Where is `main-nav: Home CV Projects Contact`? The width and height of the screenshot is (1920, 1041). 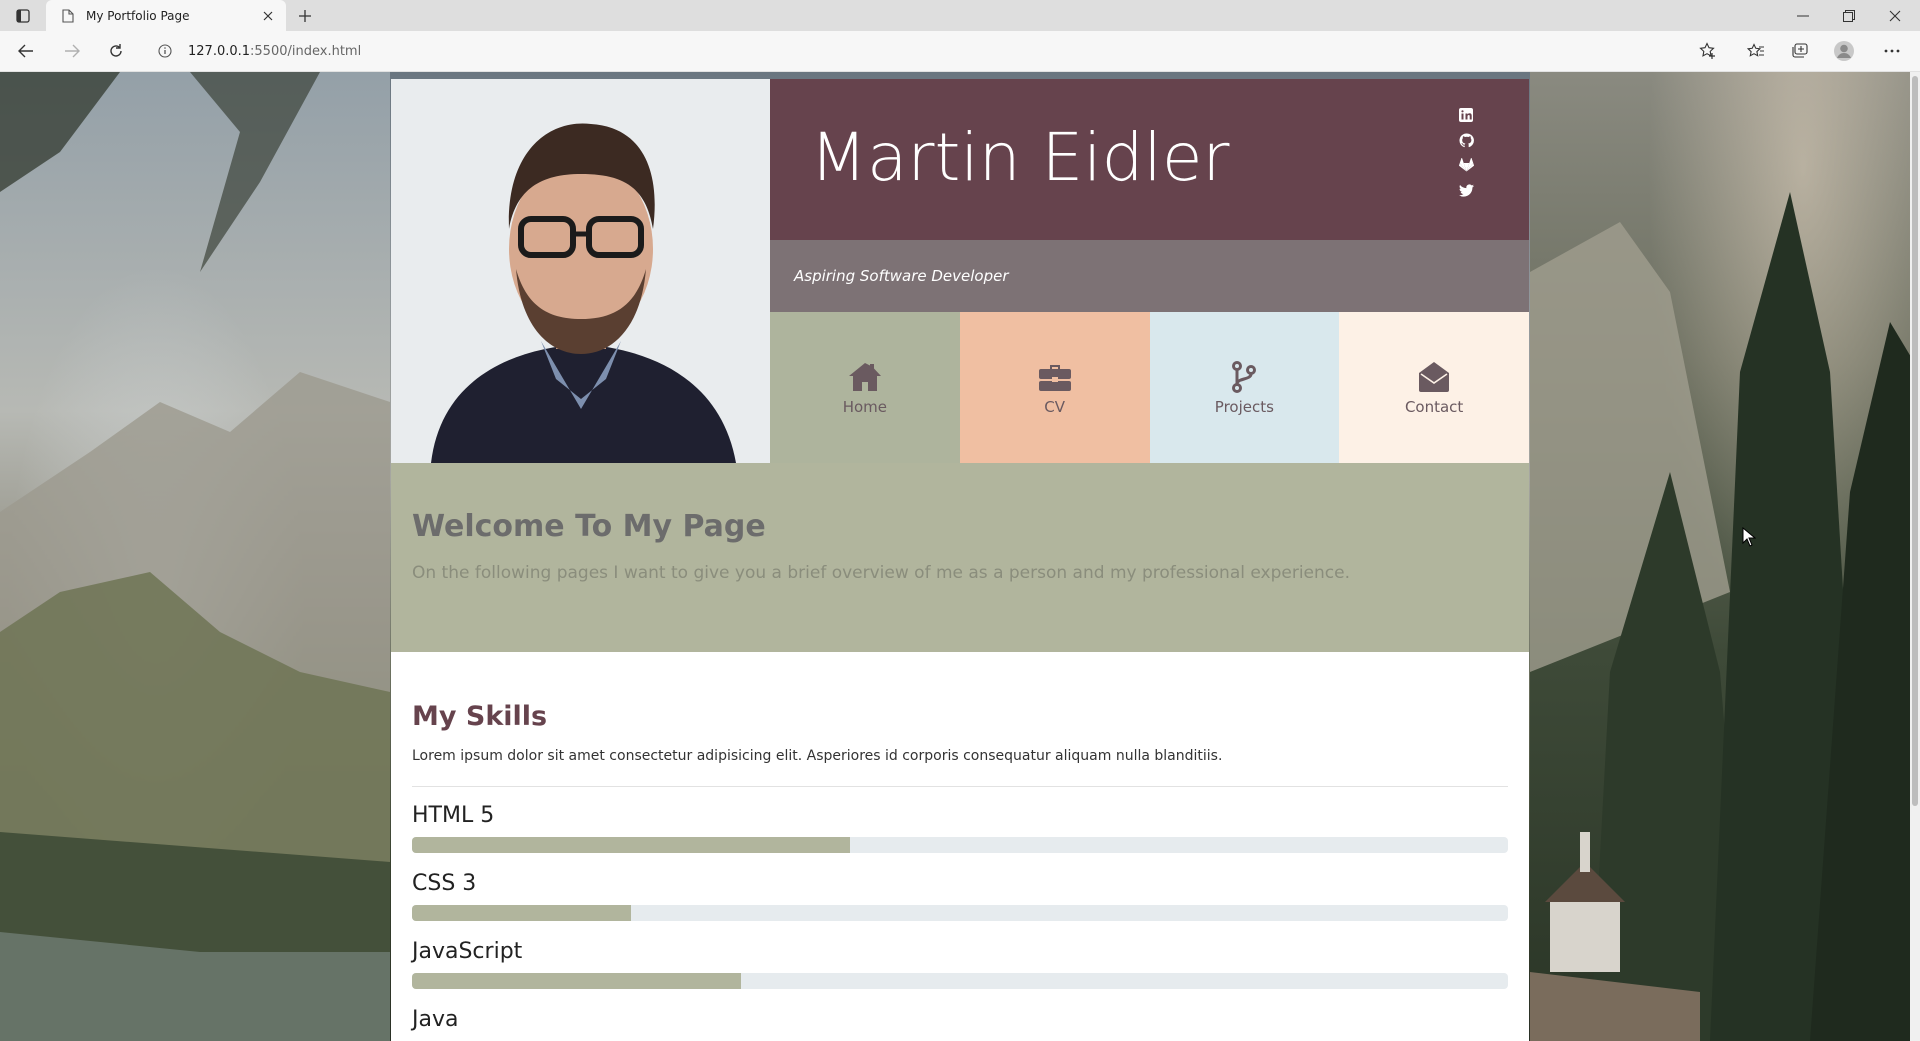
main-nav: Home CV Projects Contact is located at coordinates (1149, 387).